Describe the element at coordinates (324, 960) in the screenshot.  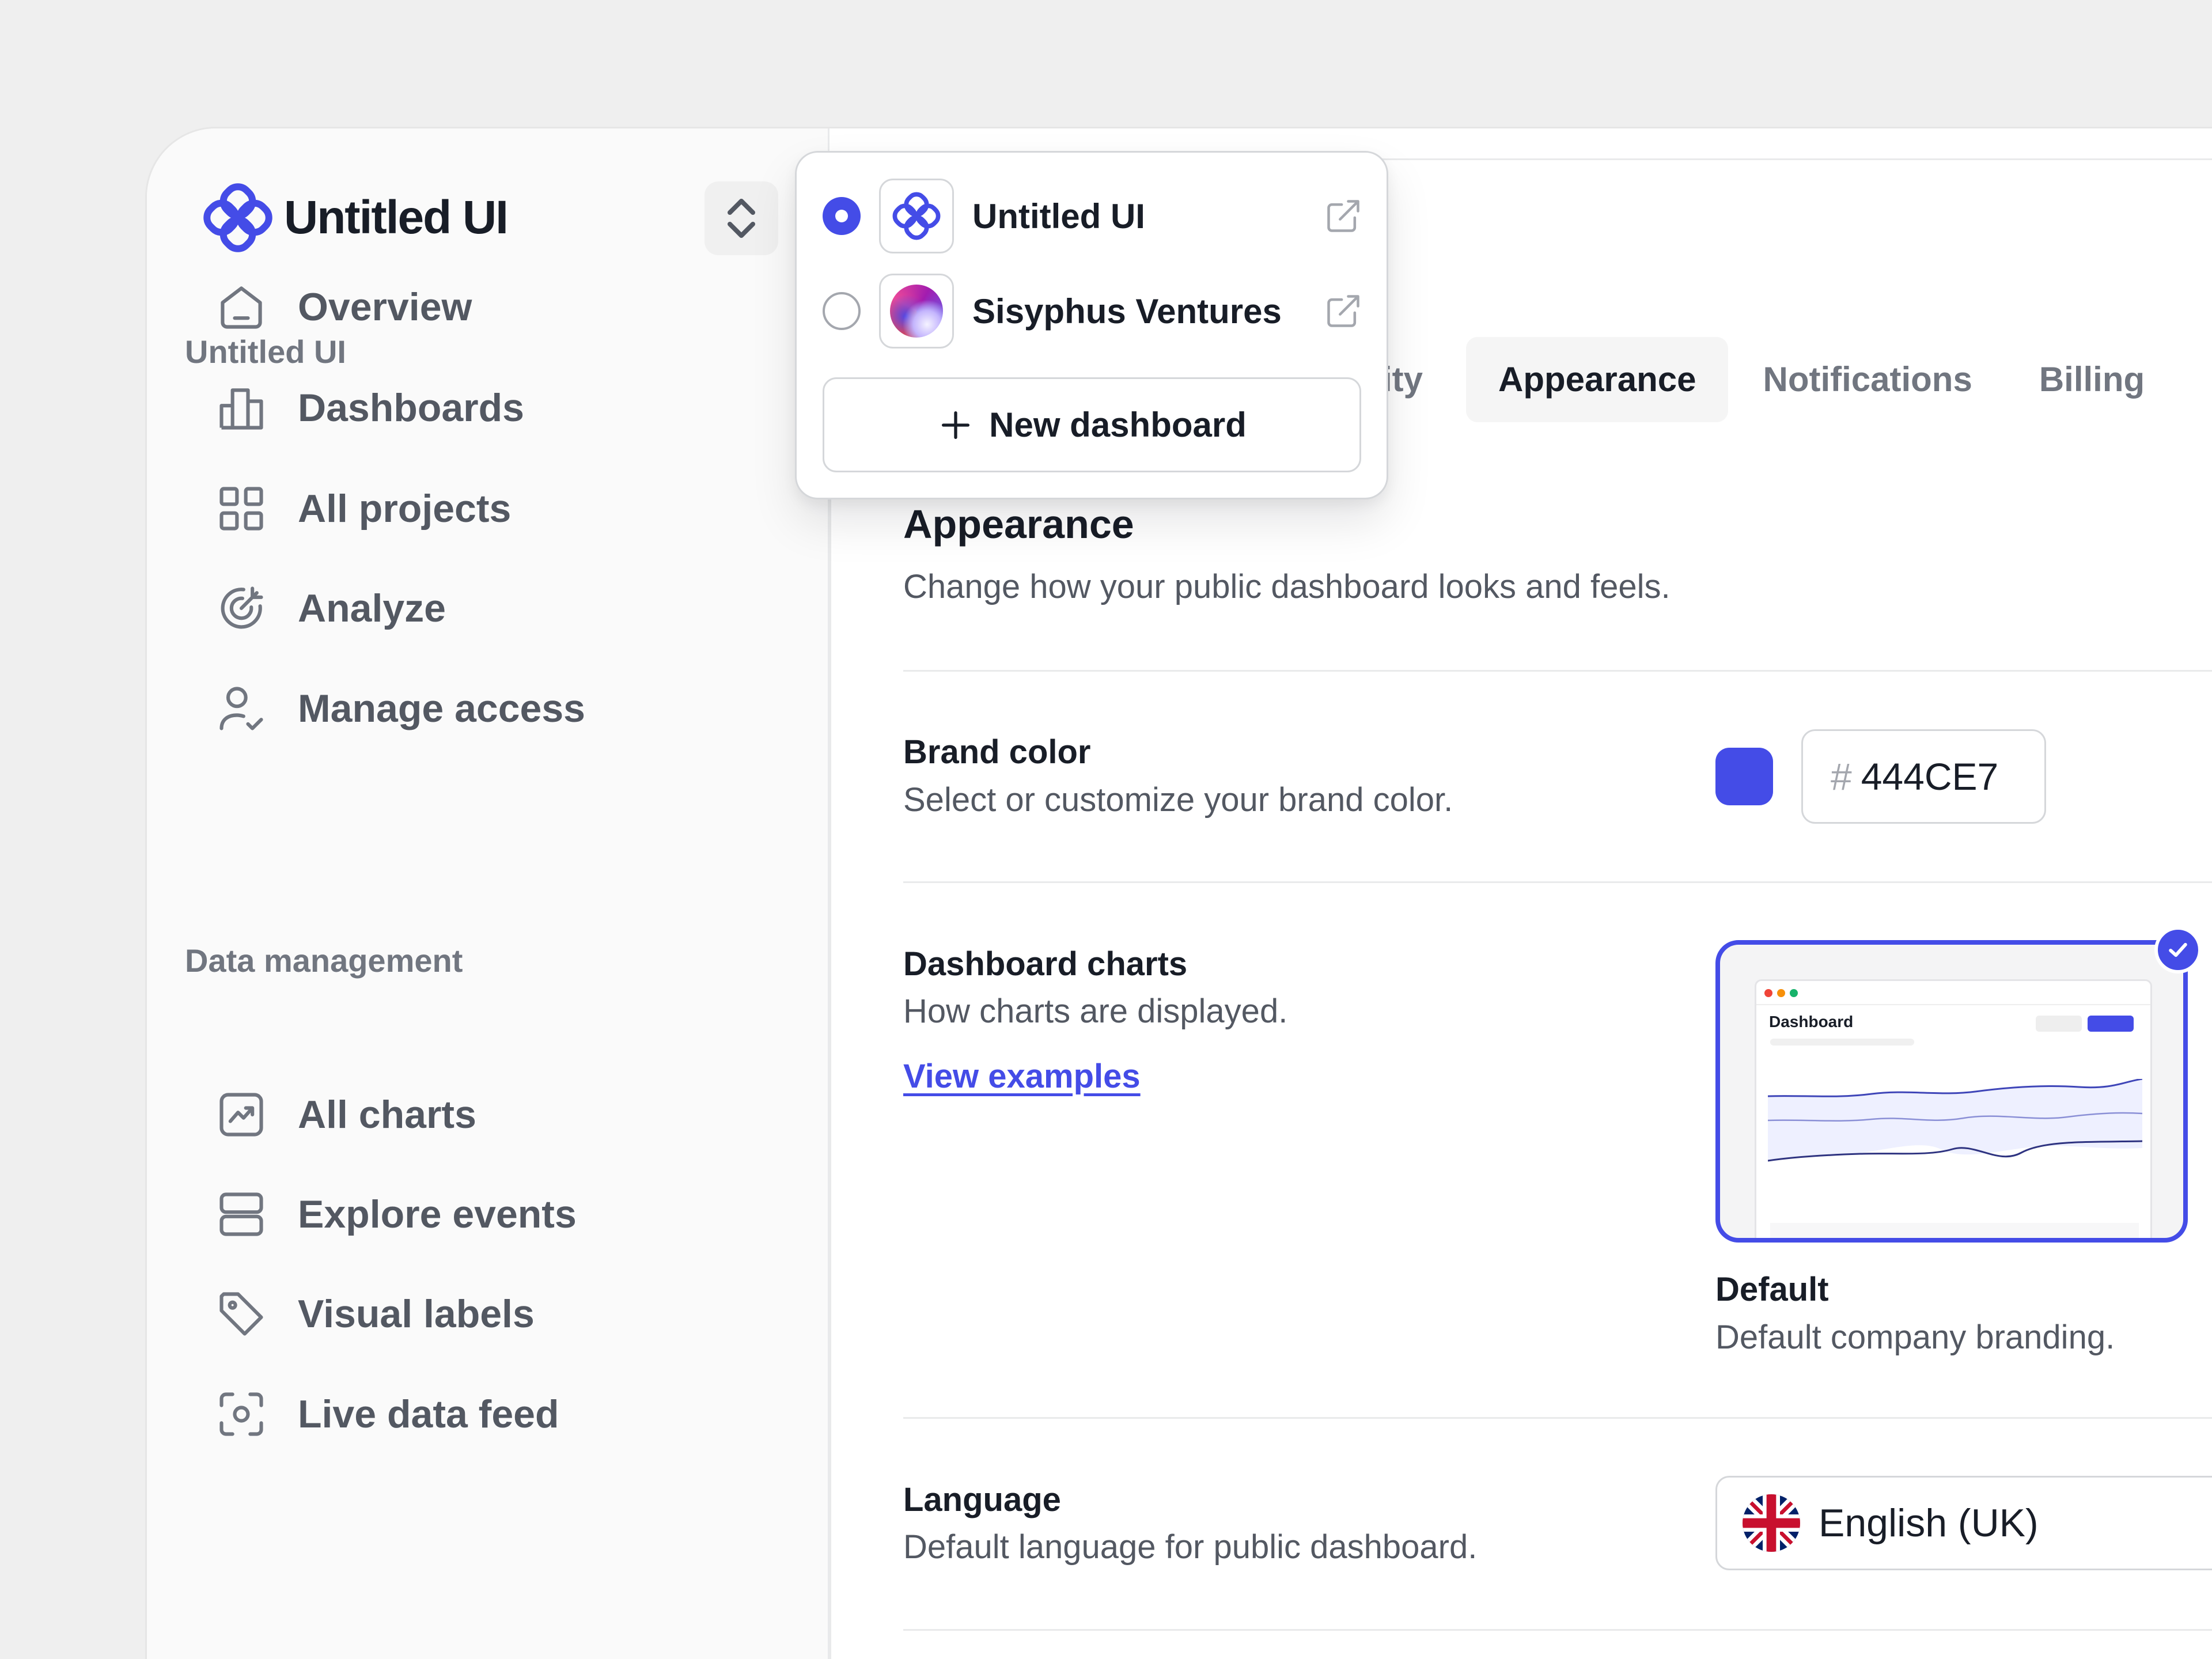
I see `section-label-data: Data management` at that location.